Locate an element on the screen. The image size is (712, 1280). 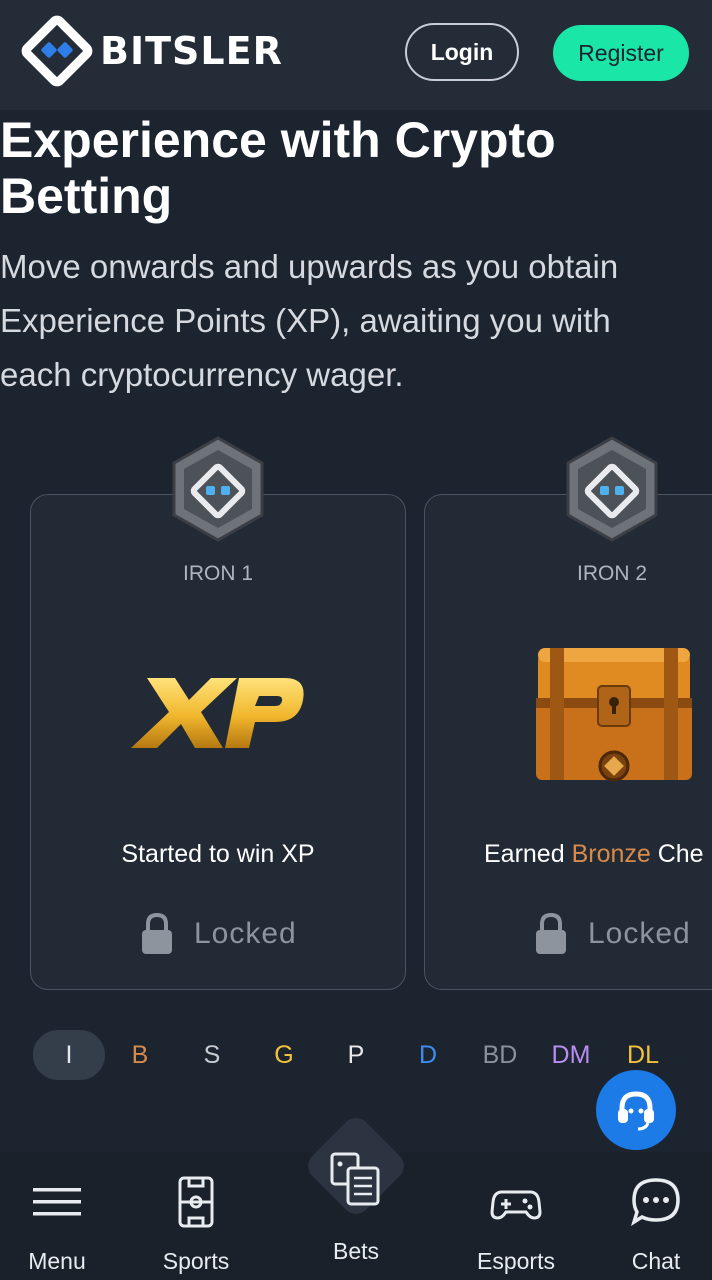
chat-bubble-icon is located at coordinates (655, 1202).